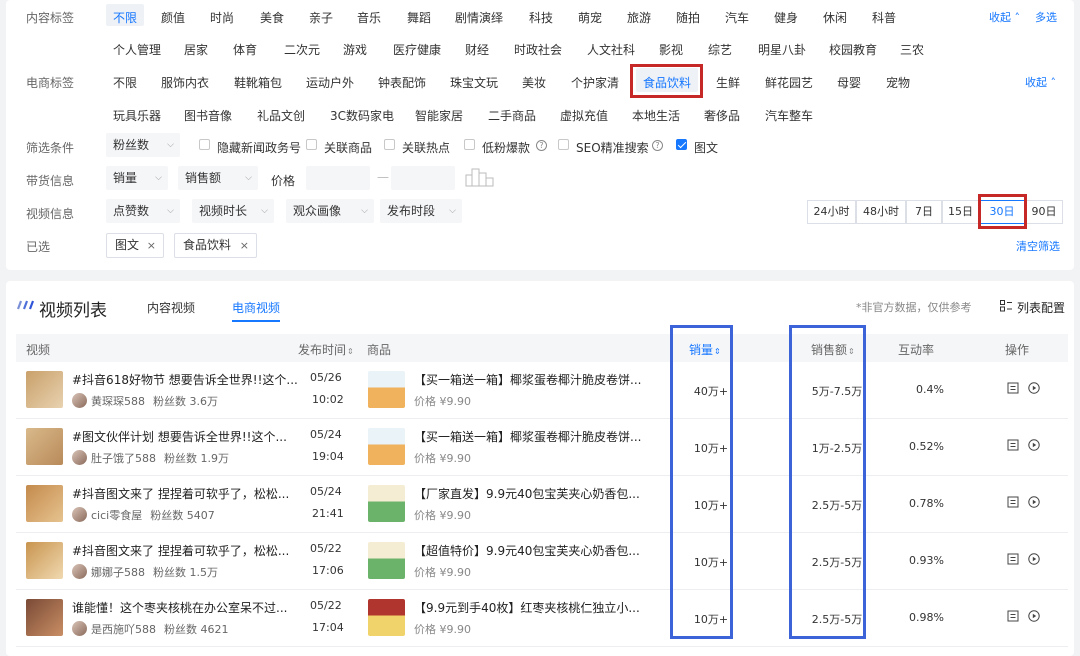 Image resolution: width=1080 pixels, height=656 pixels. Describe the element at coordinates (281, 115) in the screenshot. I see `filter-tag: 礼品文创` at that location.